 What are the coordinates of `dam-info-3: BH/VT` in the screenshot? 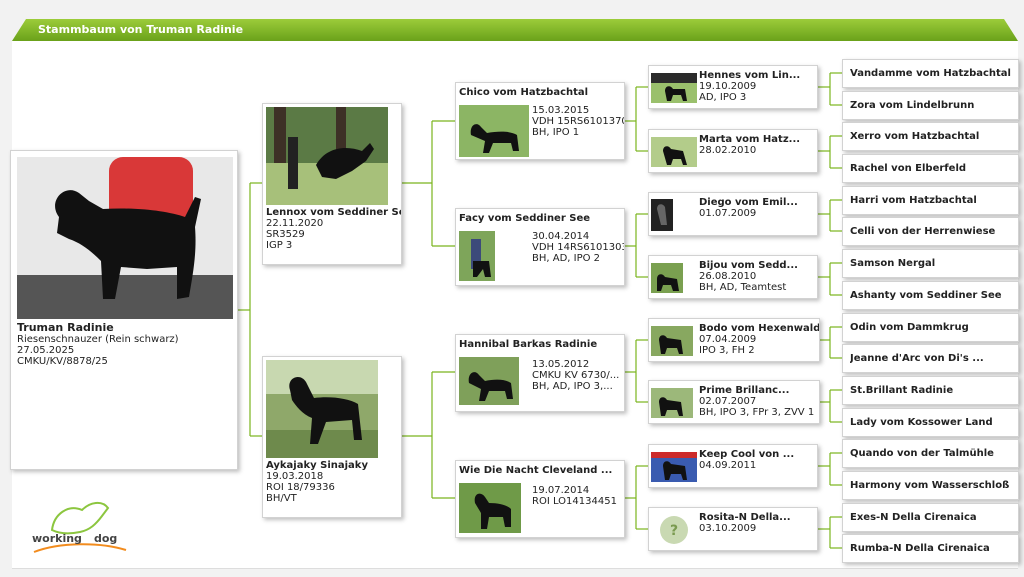 It's located at (281, 498).